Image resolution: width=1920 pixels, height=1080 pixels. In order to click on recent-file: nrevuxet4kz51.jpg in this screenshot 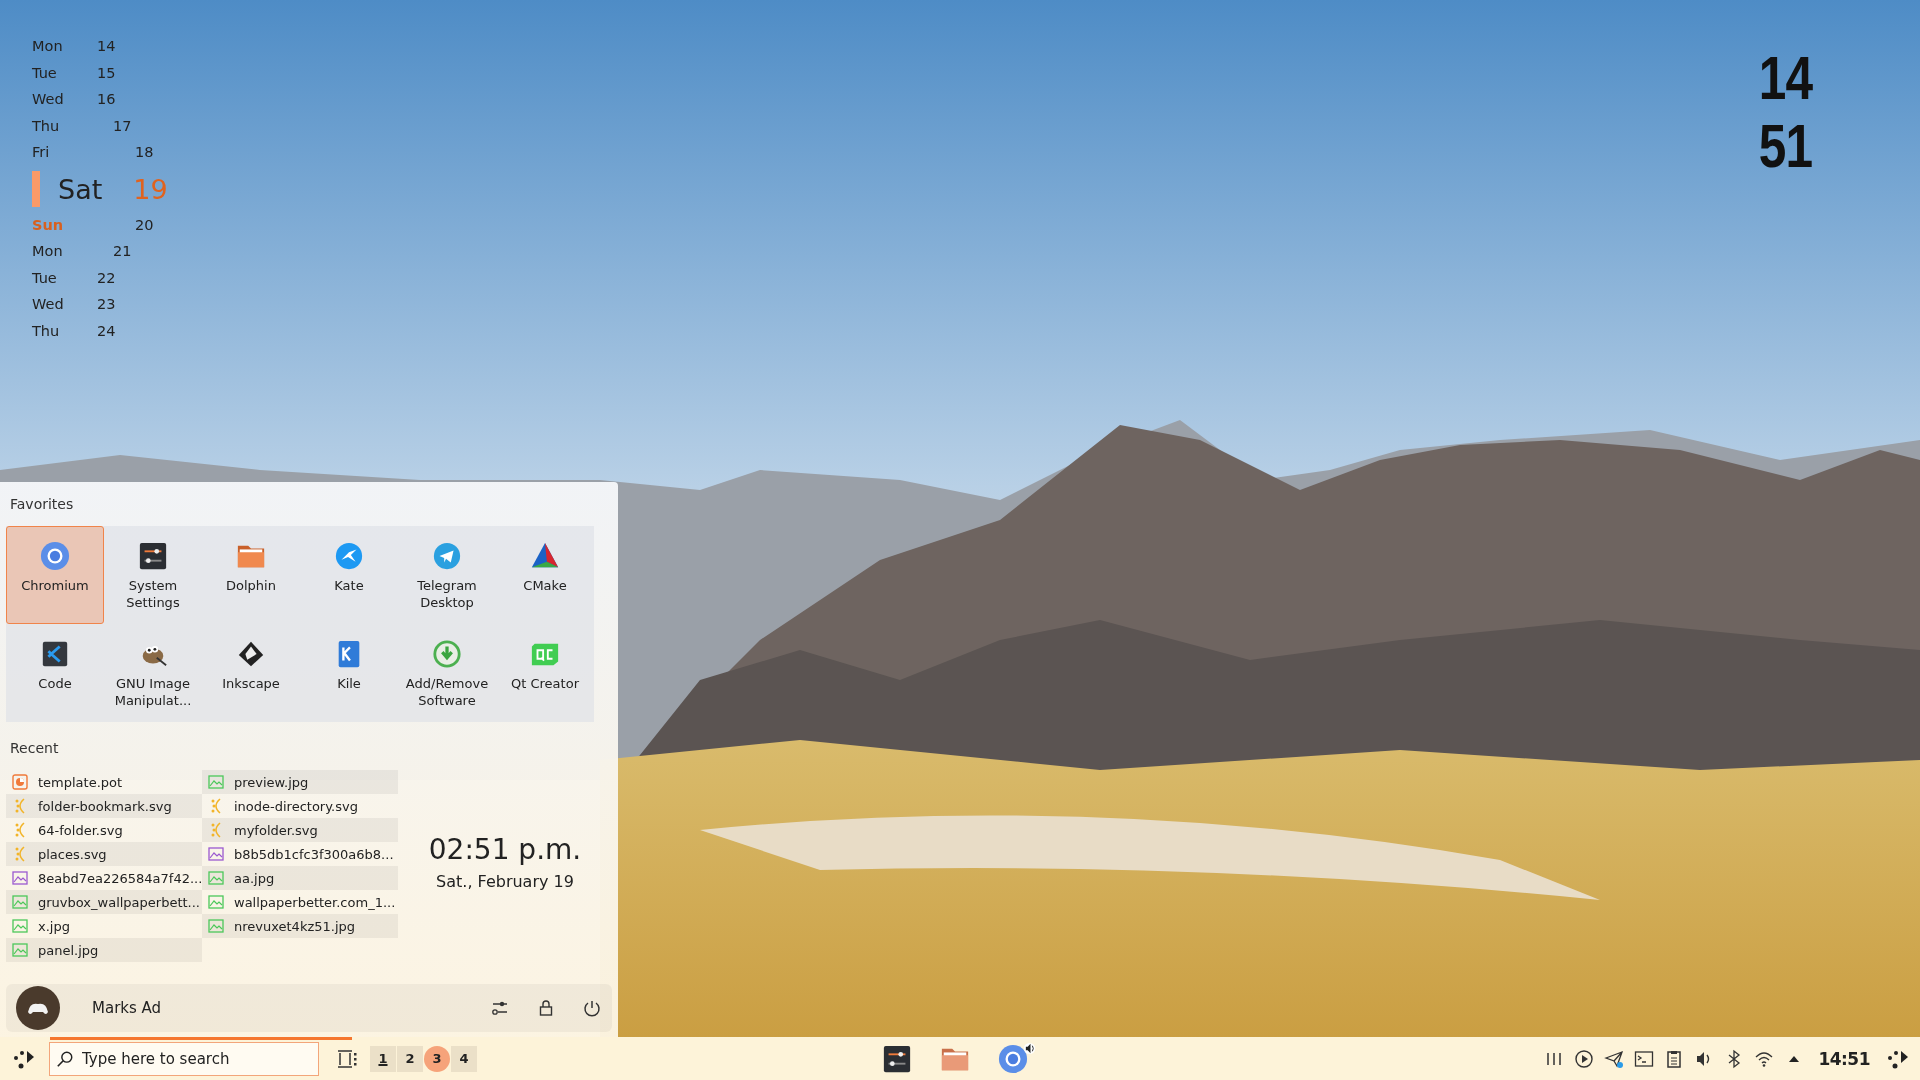, I will do `click(300, 926)`.